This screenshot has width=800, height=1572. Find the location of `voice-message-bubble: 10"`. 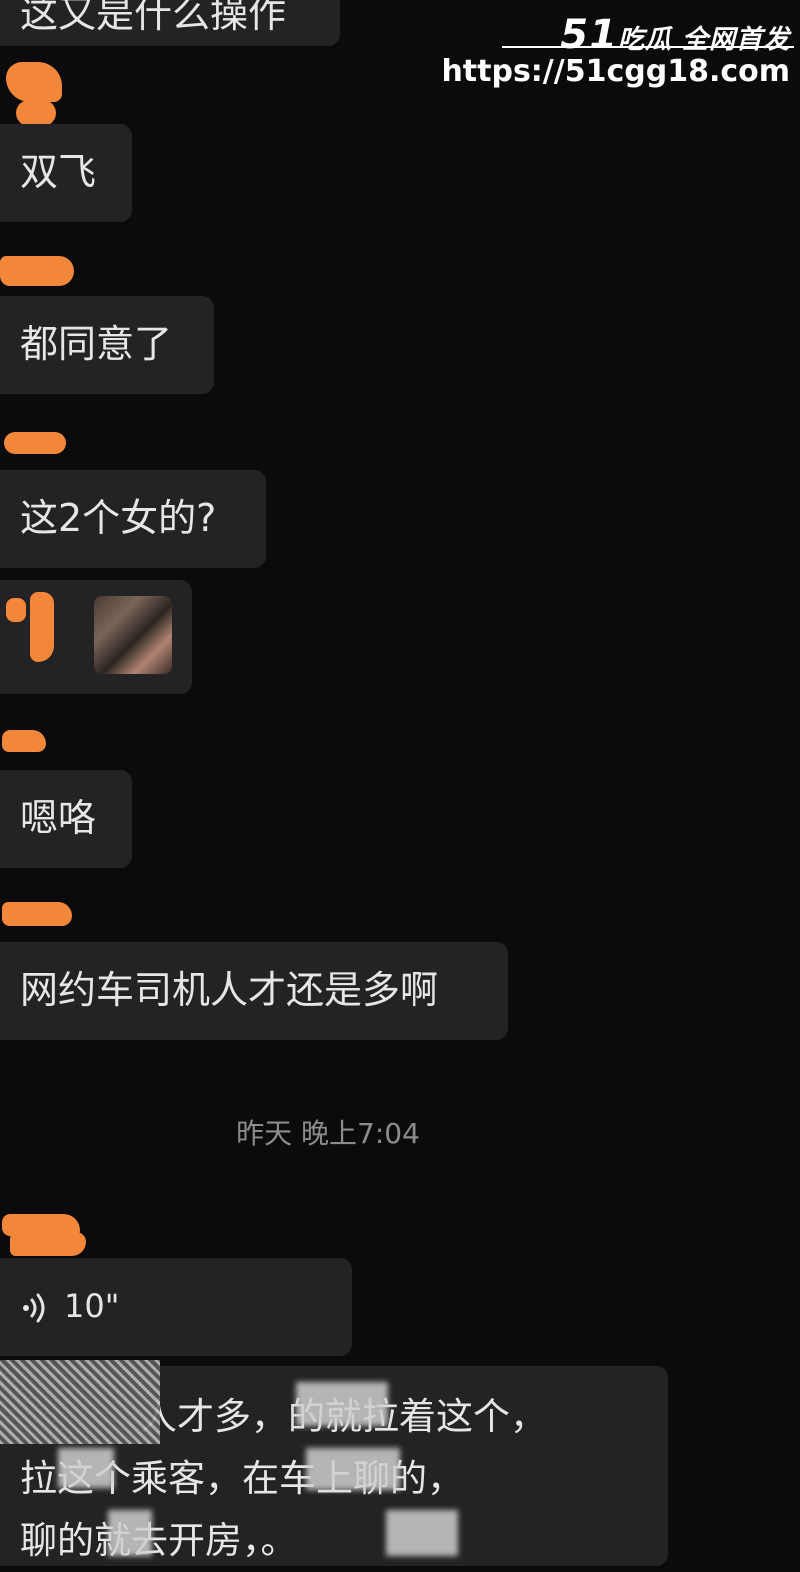

voice-message-bubble: 10" is located at coordinates (176, 1307).